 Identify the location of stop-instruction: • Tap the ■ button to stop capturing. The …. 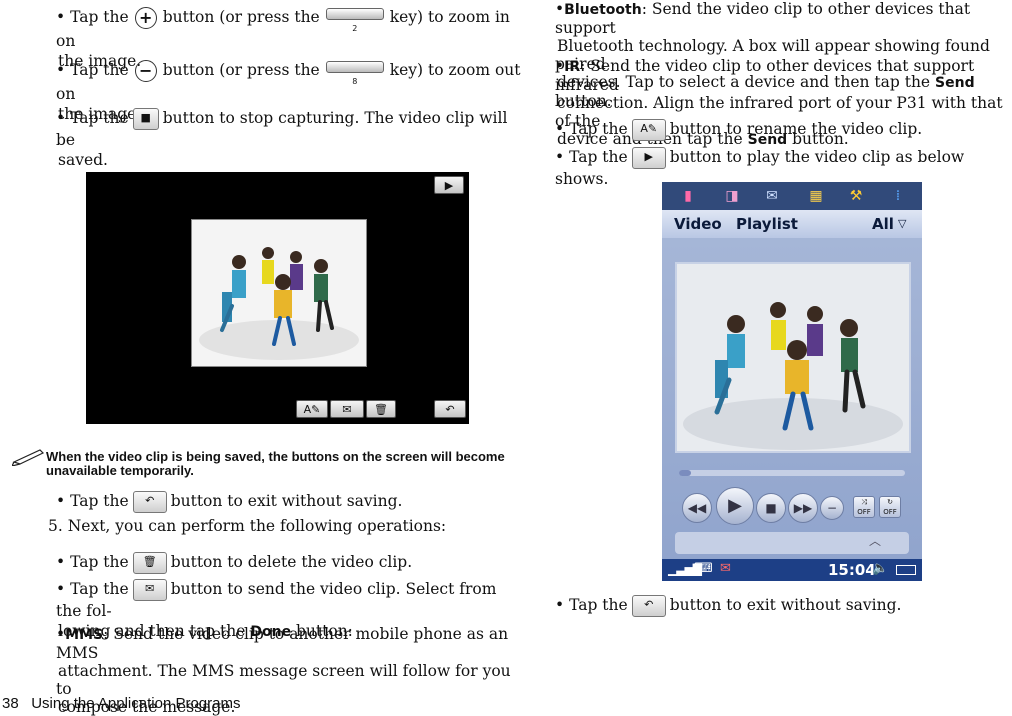
(282, 138).